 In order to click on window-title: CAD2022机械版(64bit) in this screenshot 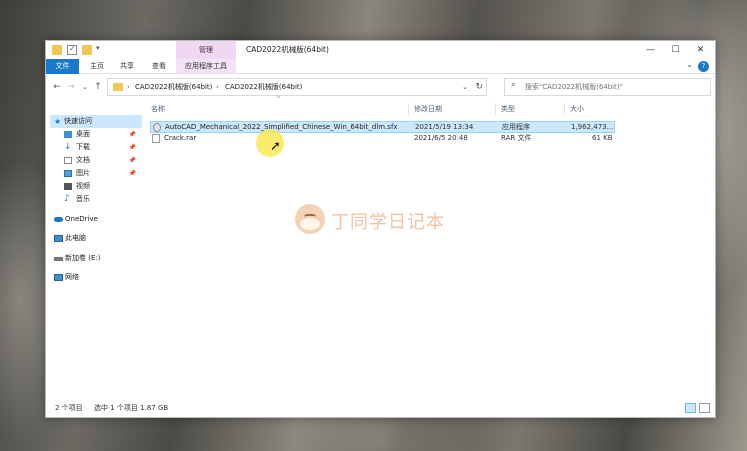, I will do `click(287, 49)`.